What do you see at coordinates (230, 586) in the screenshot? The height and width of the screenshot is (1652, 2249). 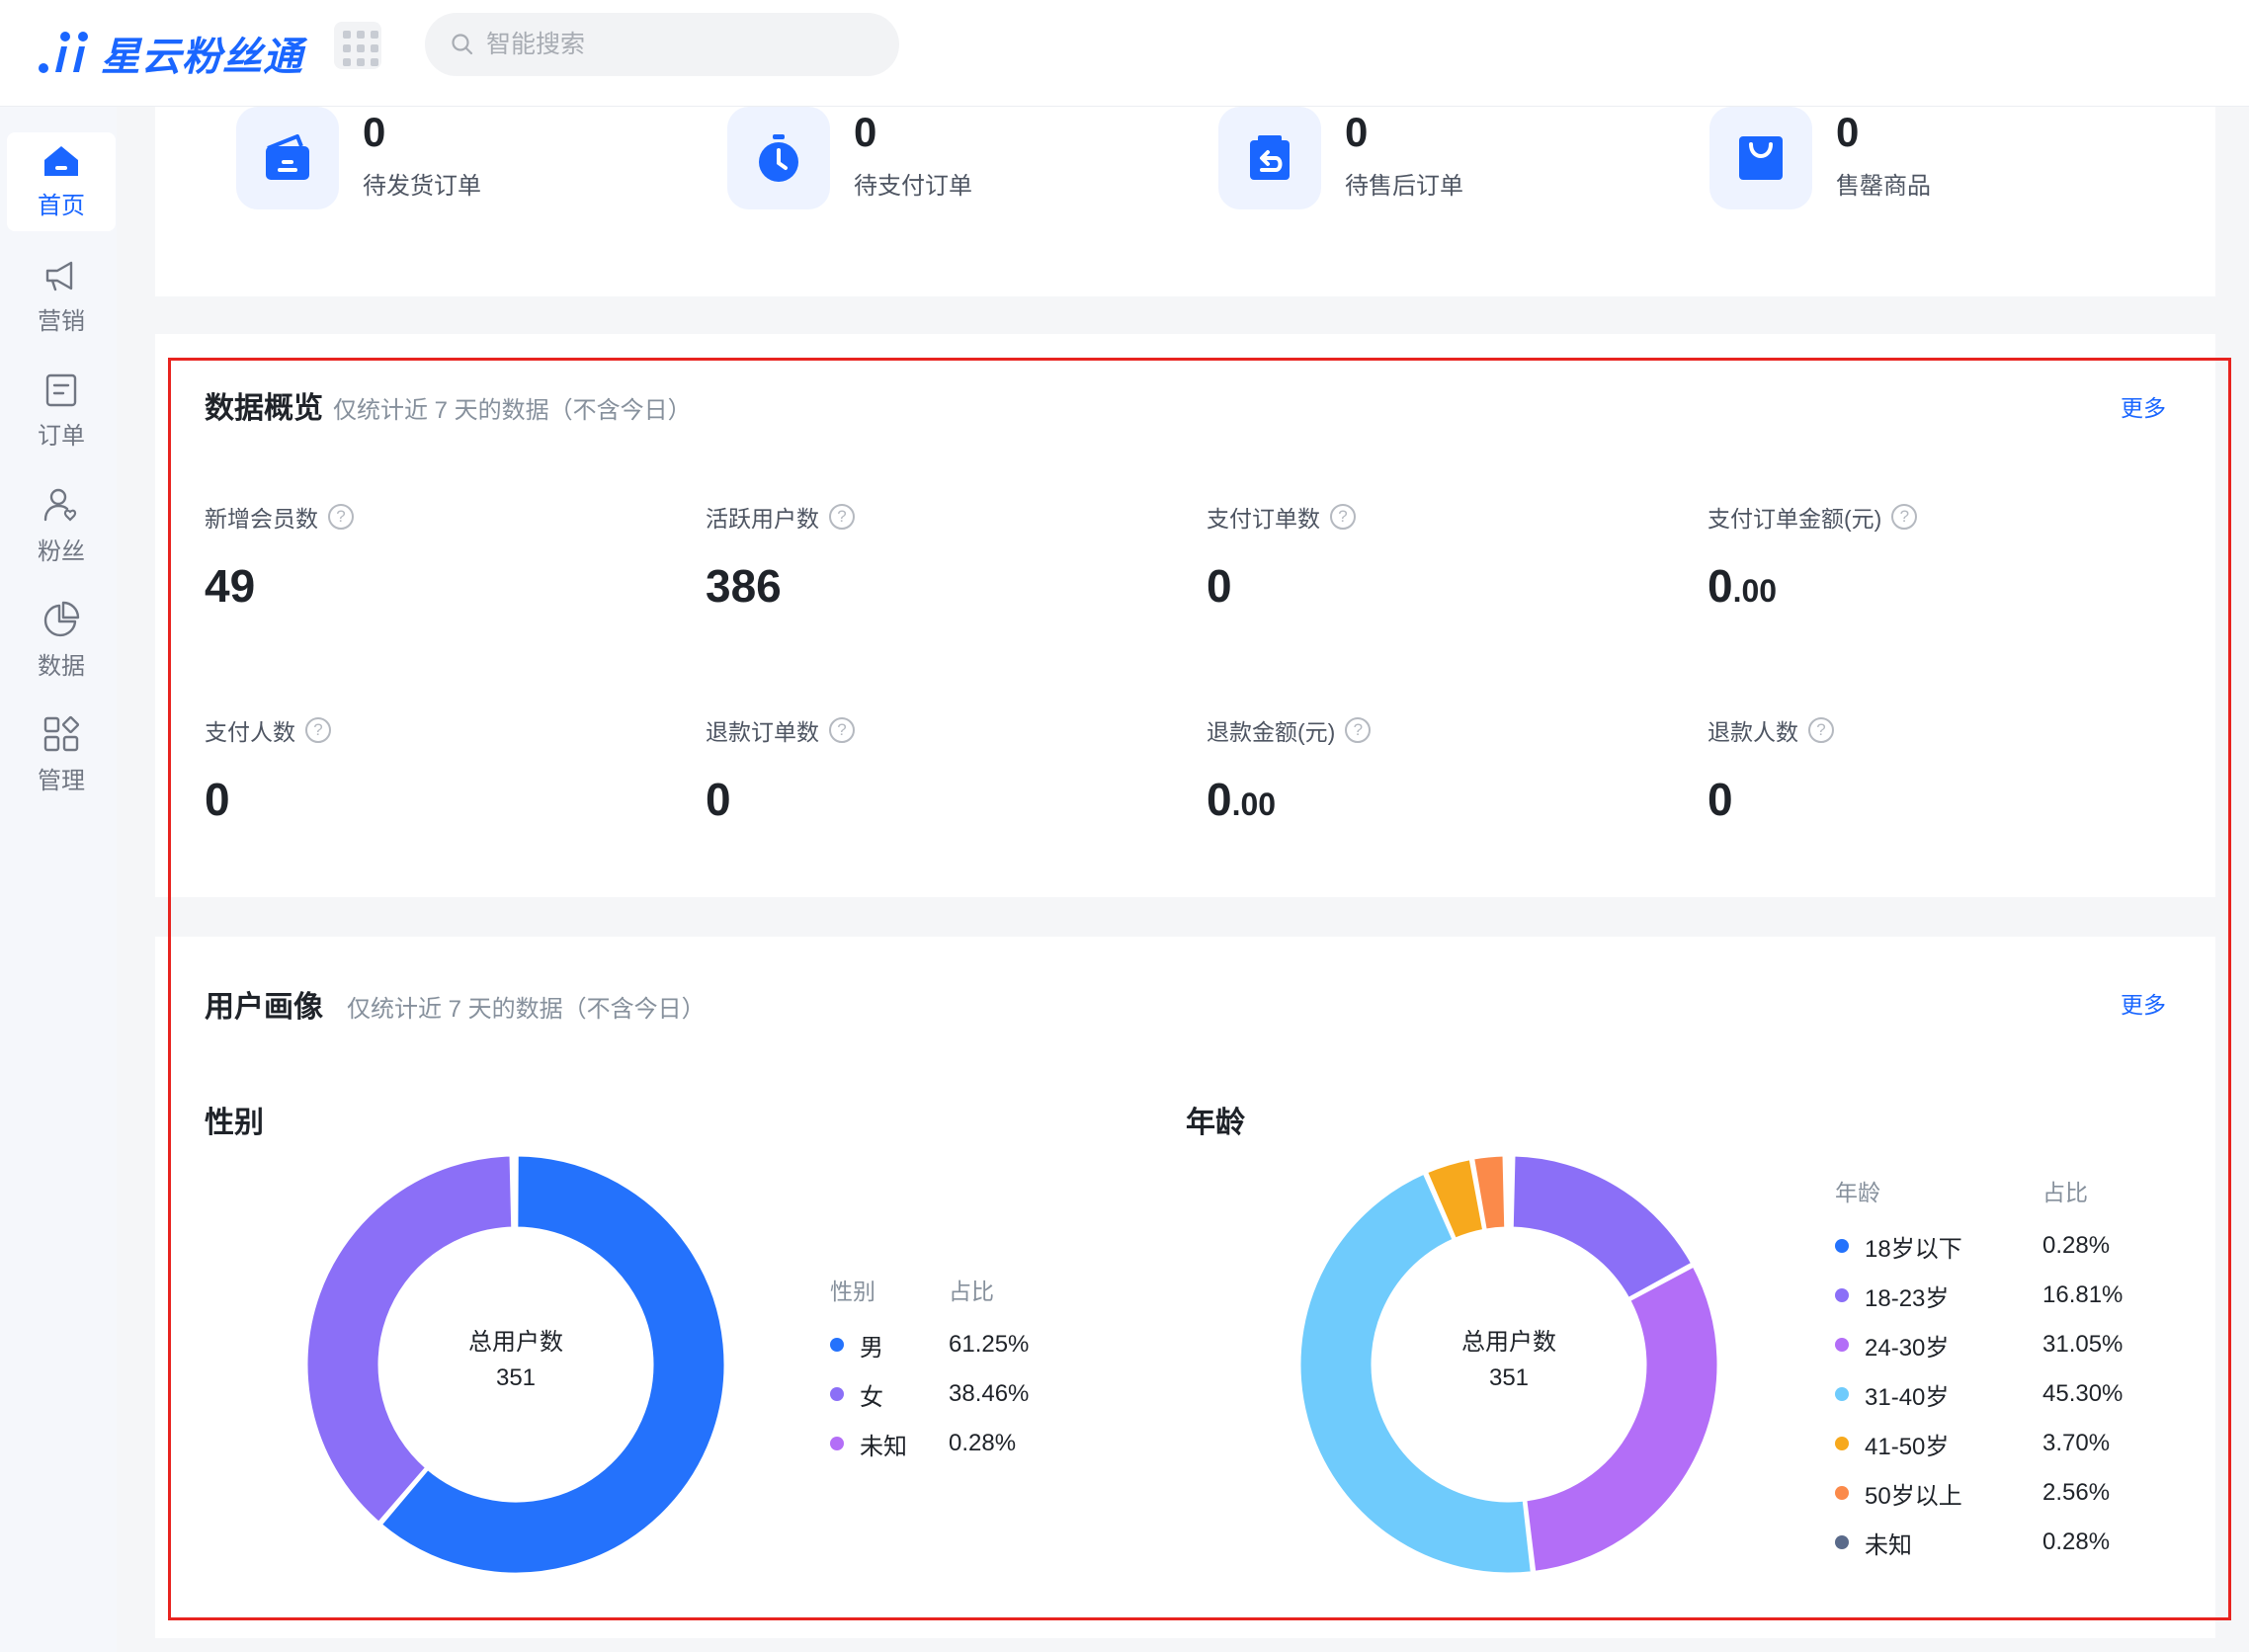 I see `metric-value: 49` at bounding box center [230, 586].